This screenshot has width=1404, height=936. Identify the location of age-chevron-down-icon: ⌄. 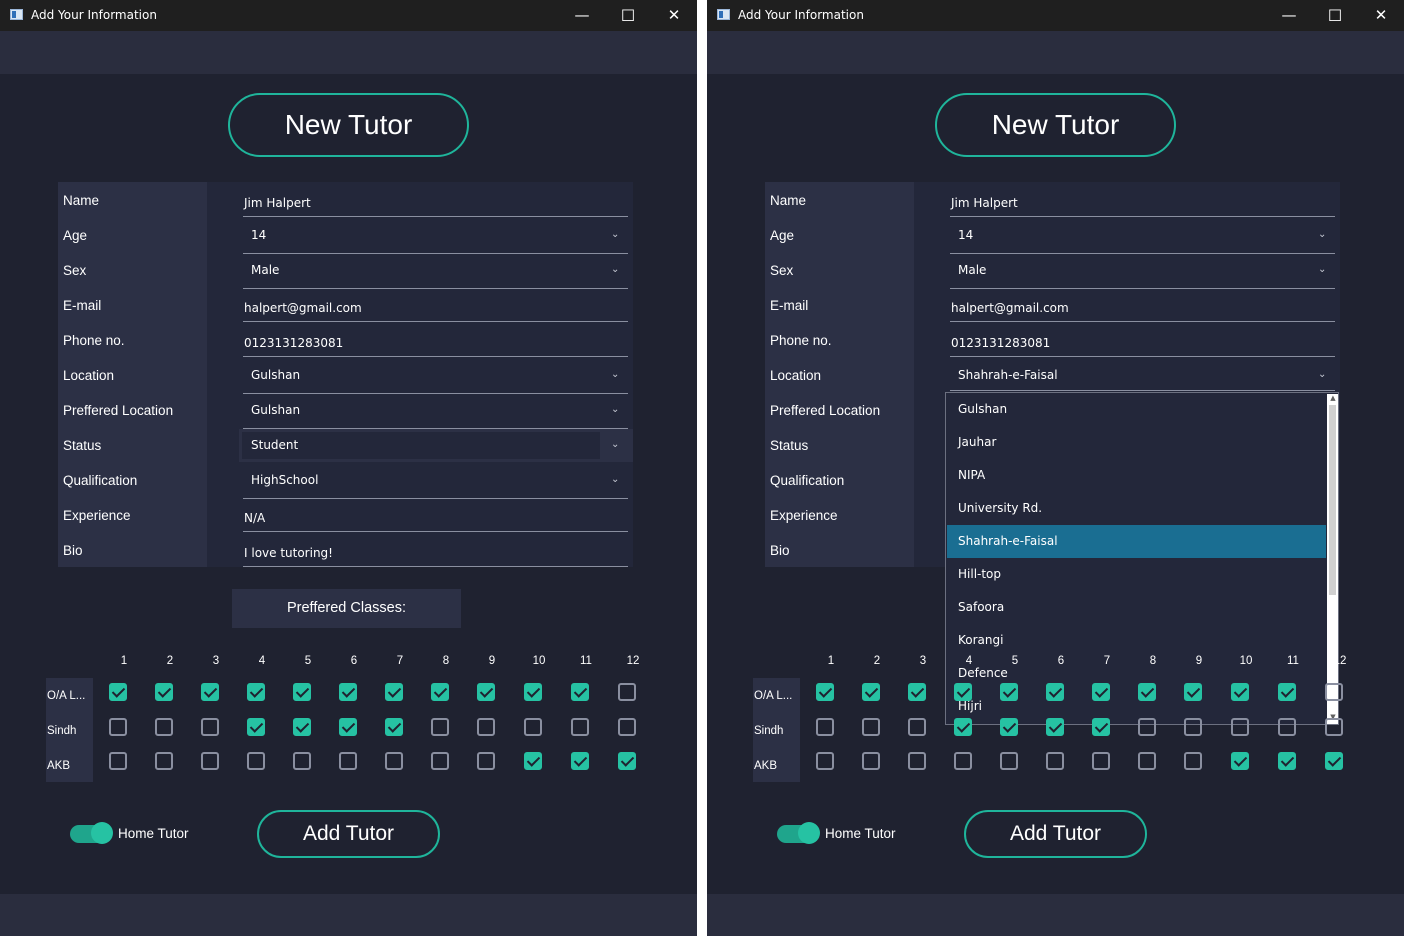
(1322, 234).